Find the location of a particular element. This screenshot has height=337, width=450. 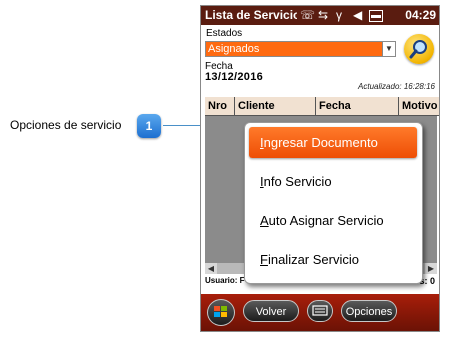

signal-none-icon: γ is located at coordinates (339, 15).